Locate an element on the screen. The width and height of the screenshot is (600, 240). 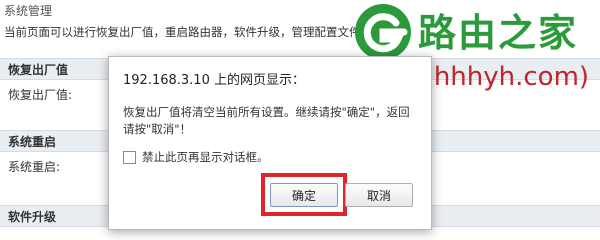
dialog-message: 恢复出厂值将清空当前所有设置。继续请按"确定"，返回请按"取消"！ is located at coordinates (266, 120).